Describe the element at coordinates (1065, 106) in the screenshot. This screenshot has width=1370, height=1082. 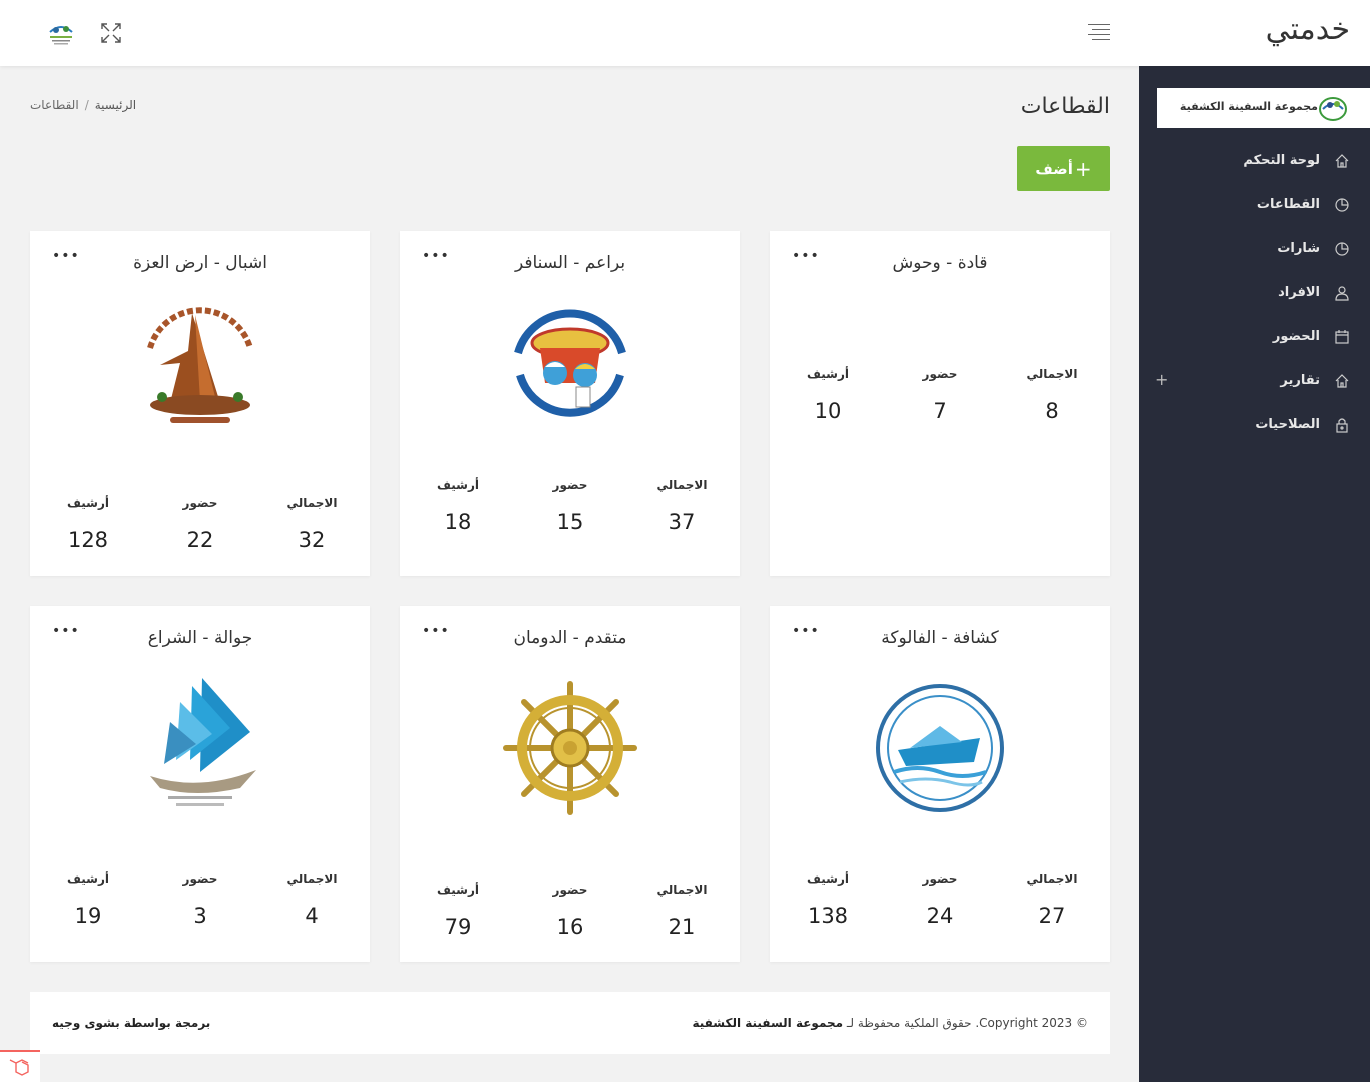
I see `page-title: القطاعات` at that location.